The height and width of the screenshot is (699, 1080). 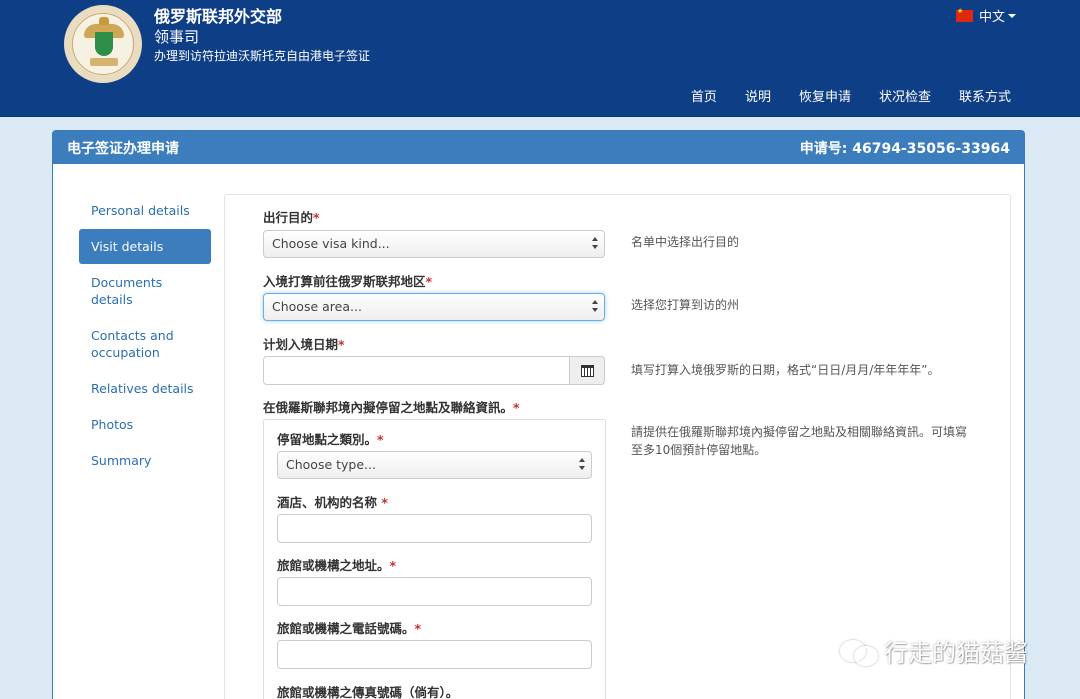 What do you see at coordinates (145, 460) in the screenshot?
I see `sidebar-item-summary: Summary` at bounding box center [145, 460].